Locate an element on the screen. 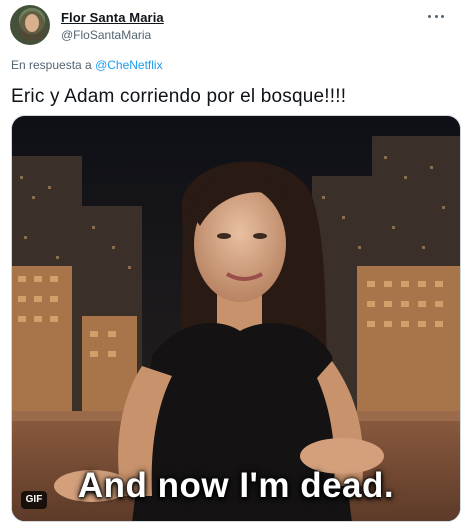 This screenshot has width=472, height=532. author-handle: @FloSantaMaria is located at coordinates (106, 35).